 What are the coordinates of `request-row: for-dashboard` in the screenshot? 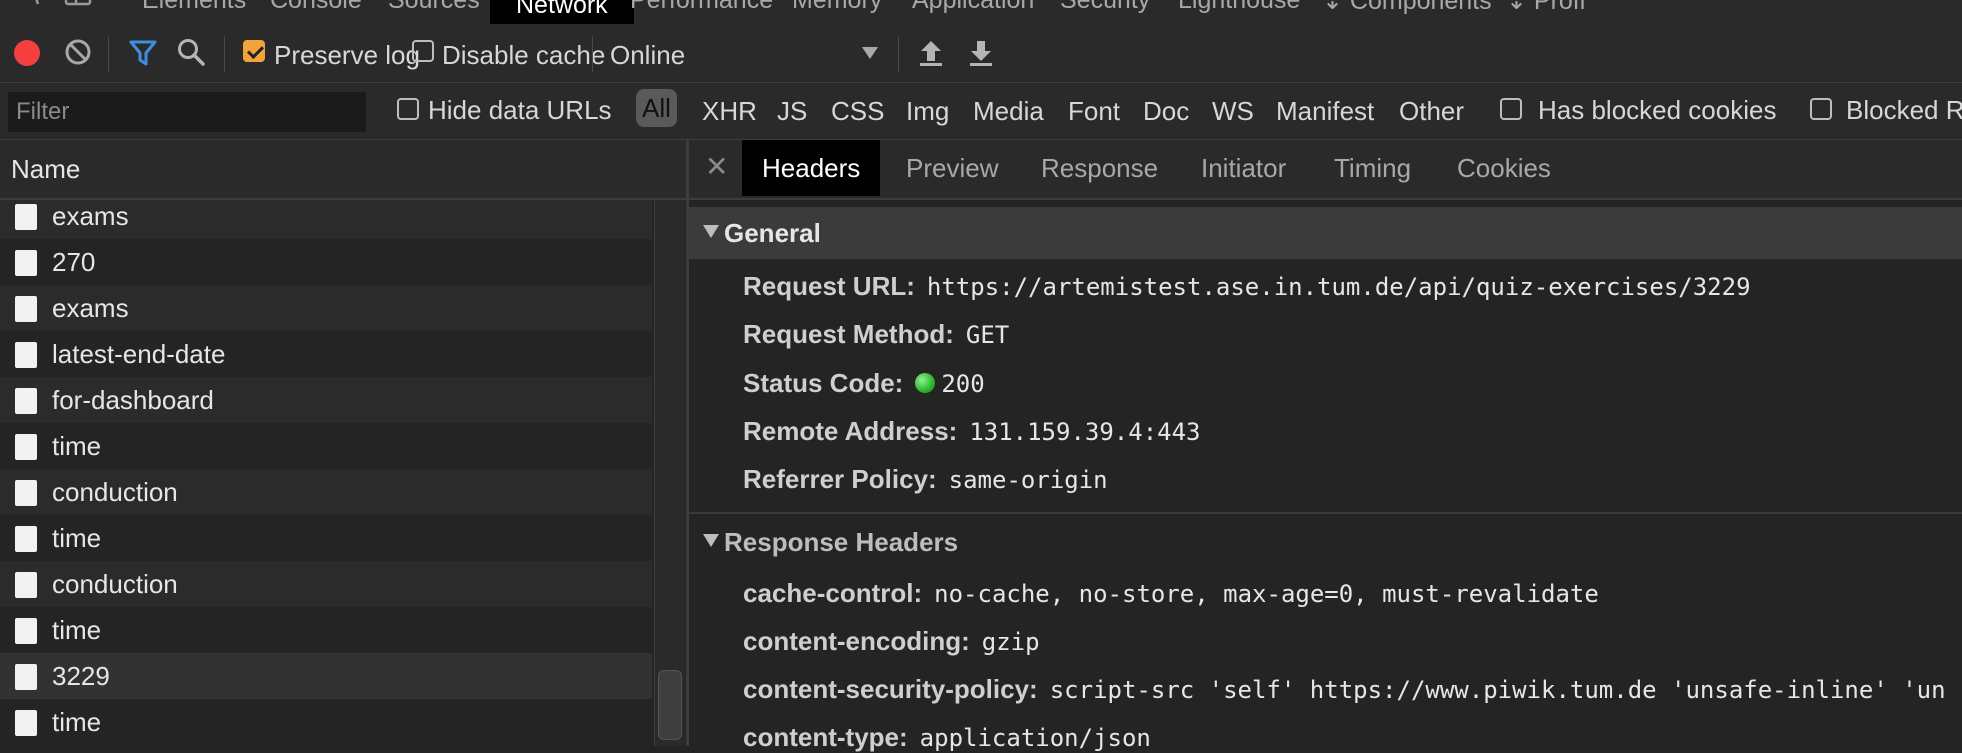 It's located at (326, 400).